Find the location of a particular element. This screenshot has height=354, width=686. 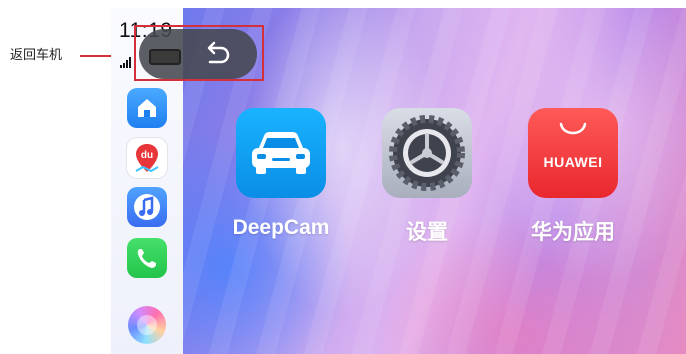

maps-button: du is located at coordinates (147, 158).